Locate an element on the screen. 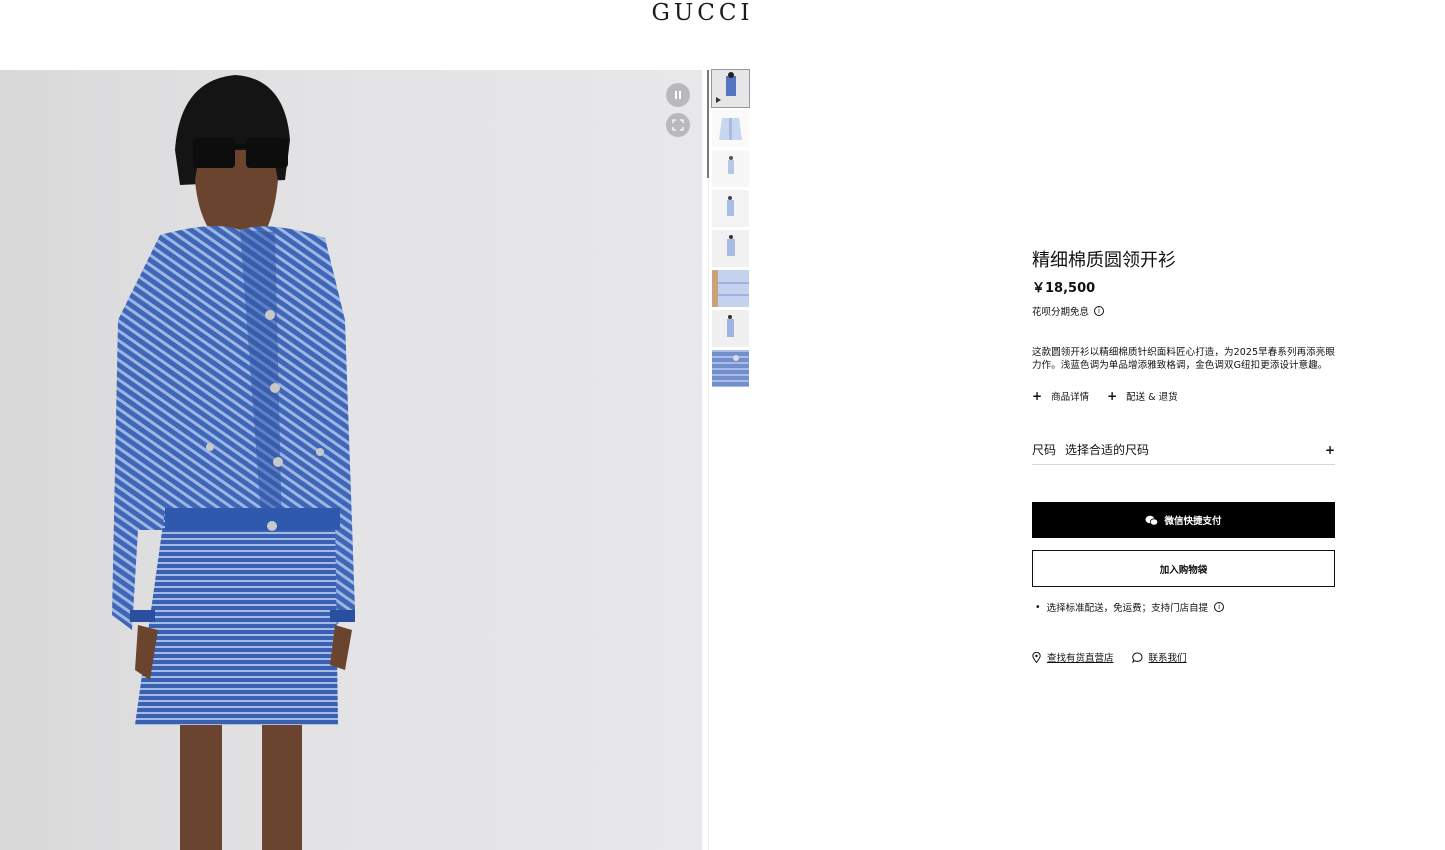 The width and height of the screenshot is (1445, 850). installment-text: 花呗分期免息 is located at coordinates (1061, 312).